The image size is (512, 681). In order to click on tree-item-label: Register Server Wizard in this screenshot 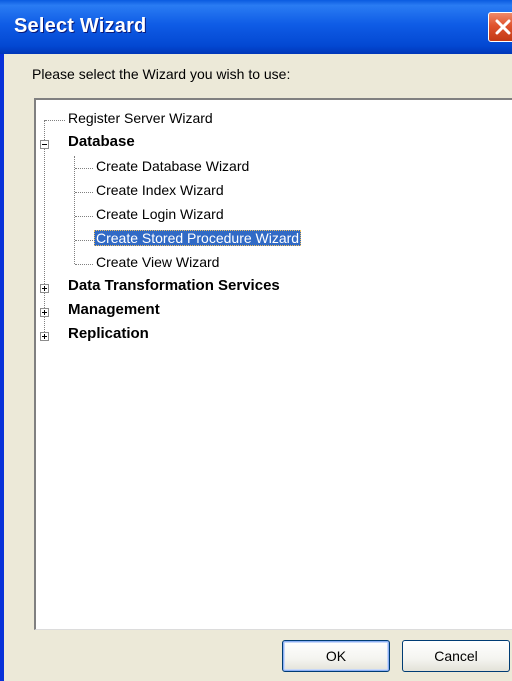, I will do `click(140, 118)`.